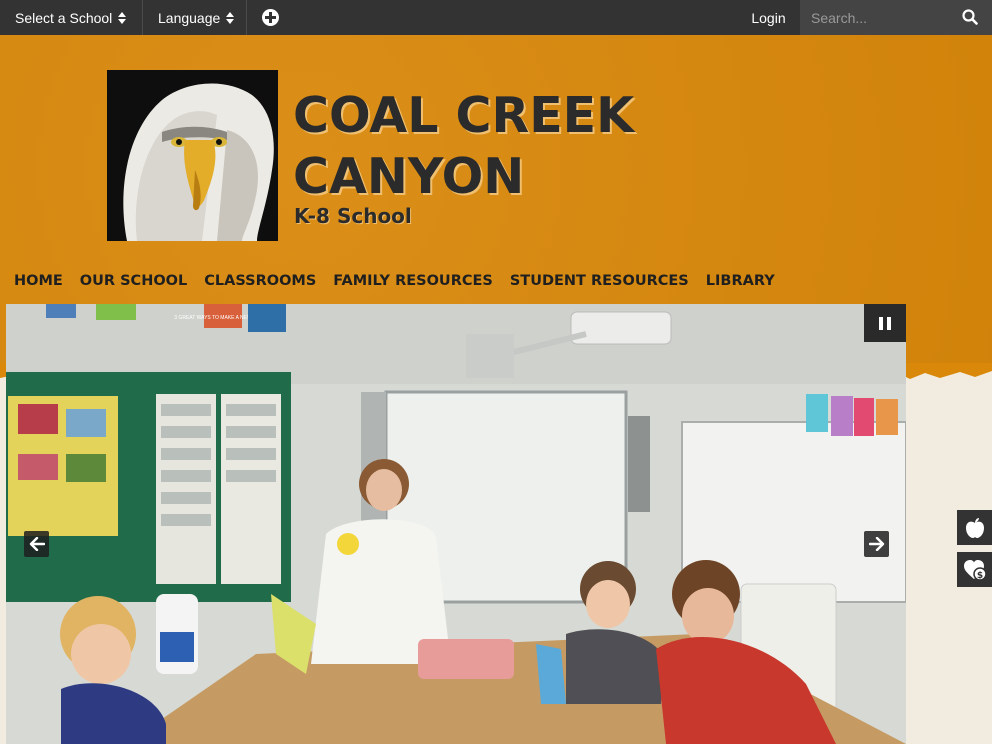  What do you see at coordinates (979, 576) in the screenshot?
I see `dollar-badge: $` at bounding box center [979, 576].